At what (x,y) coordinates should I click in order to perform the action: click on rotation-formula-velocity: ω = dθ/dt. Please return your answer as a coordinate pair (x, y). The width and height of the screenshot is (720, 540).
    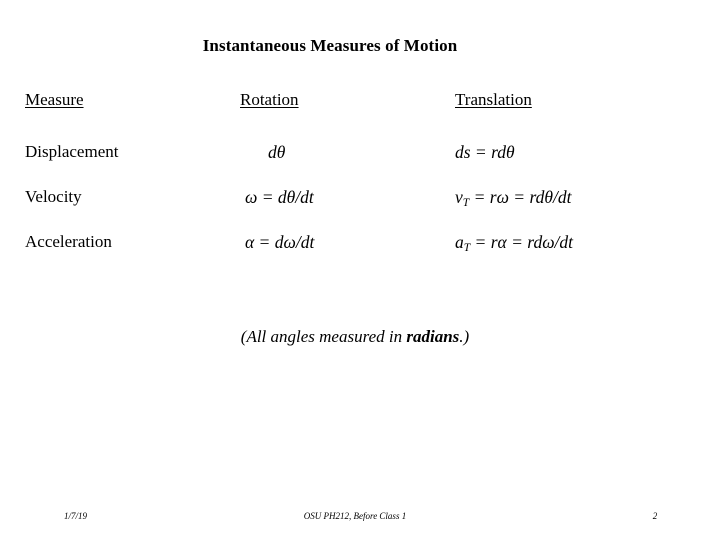
    Looking at the image, I should click on (279, 197).